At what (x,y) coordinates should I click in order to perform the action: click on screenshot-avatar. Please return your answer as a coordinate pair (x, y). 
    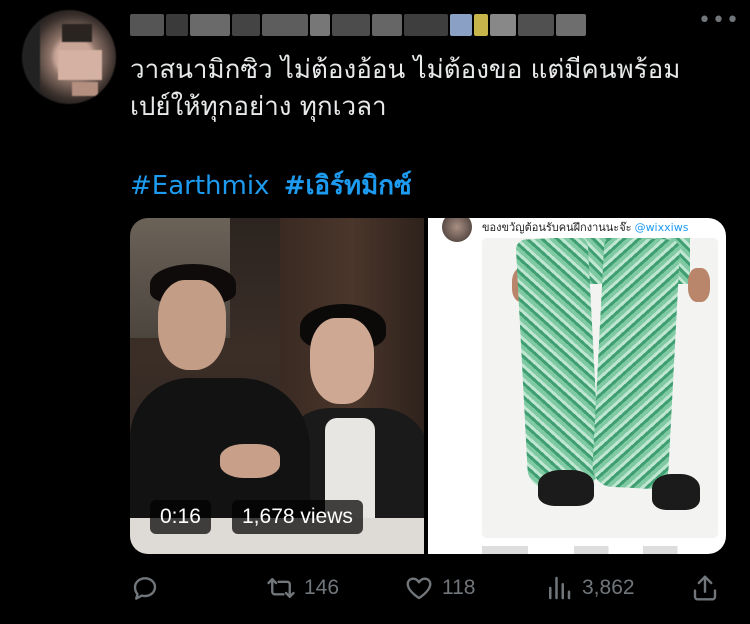
    Looking at the image, I should click on (457, 230).